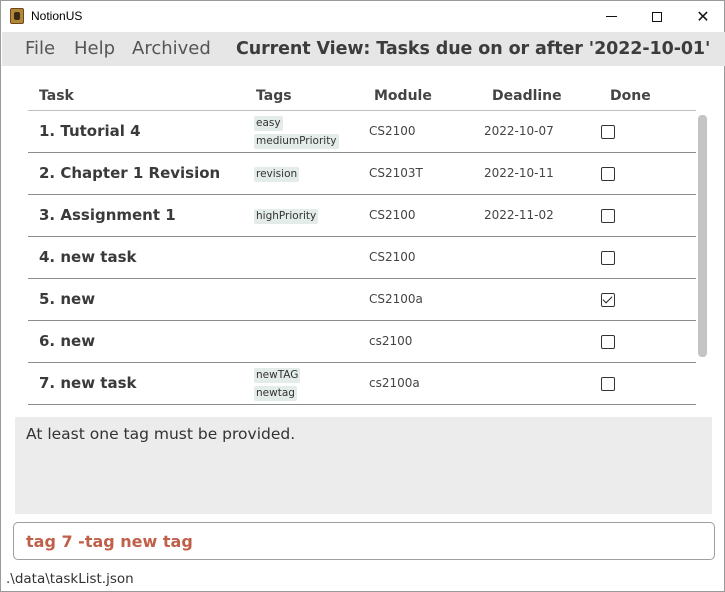 This screenshot has height=592, width=725. Describe the element at coordinates (519, 173) in the screenshot. I see `task-deadline: 2022-10-11` at that location.